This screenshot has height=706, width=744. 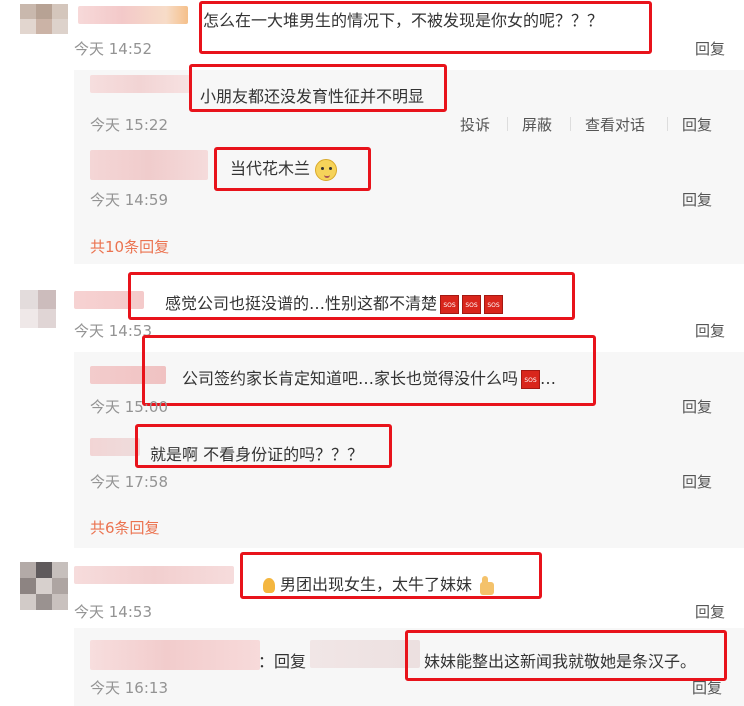 What do you see at coordinates (350, 378) in the screenshot?
I see `subreply-content: 公司签约家长肯定知道吧…家长也觉得没什么吗` at bounding box center [350, 378].